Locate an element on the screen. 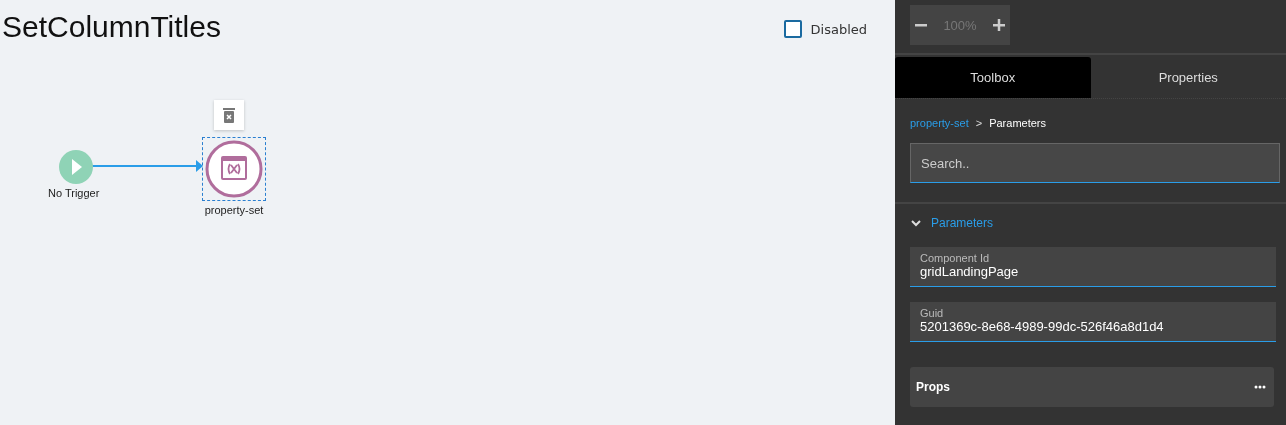 The width and height of the screenshot is (1286, 425). search-field: Search.. is located at coordinates (1095, 163).